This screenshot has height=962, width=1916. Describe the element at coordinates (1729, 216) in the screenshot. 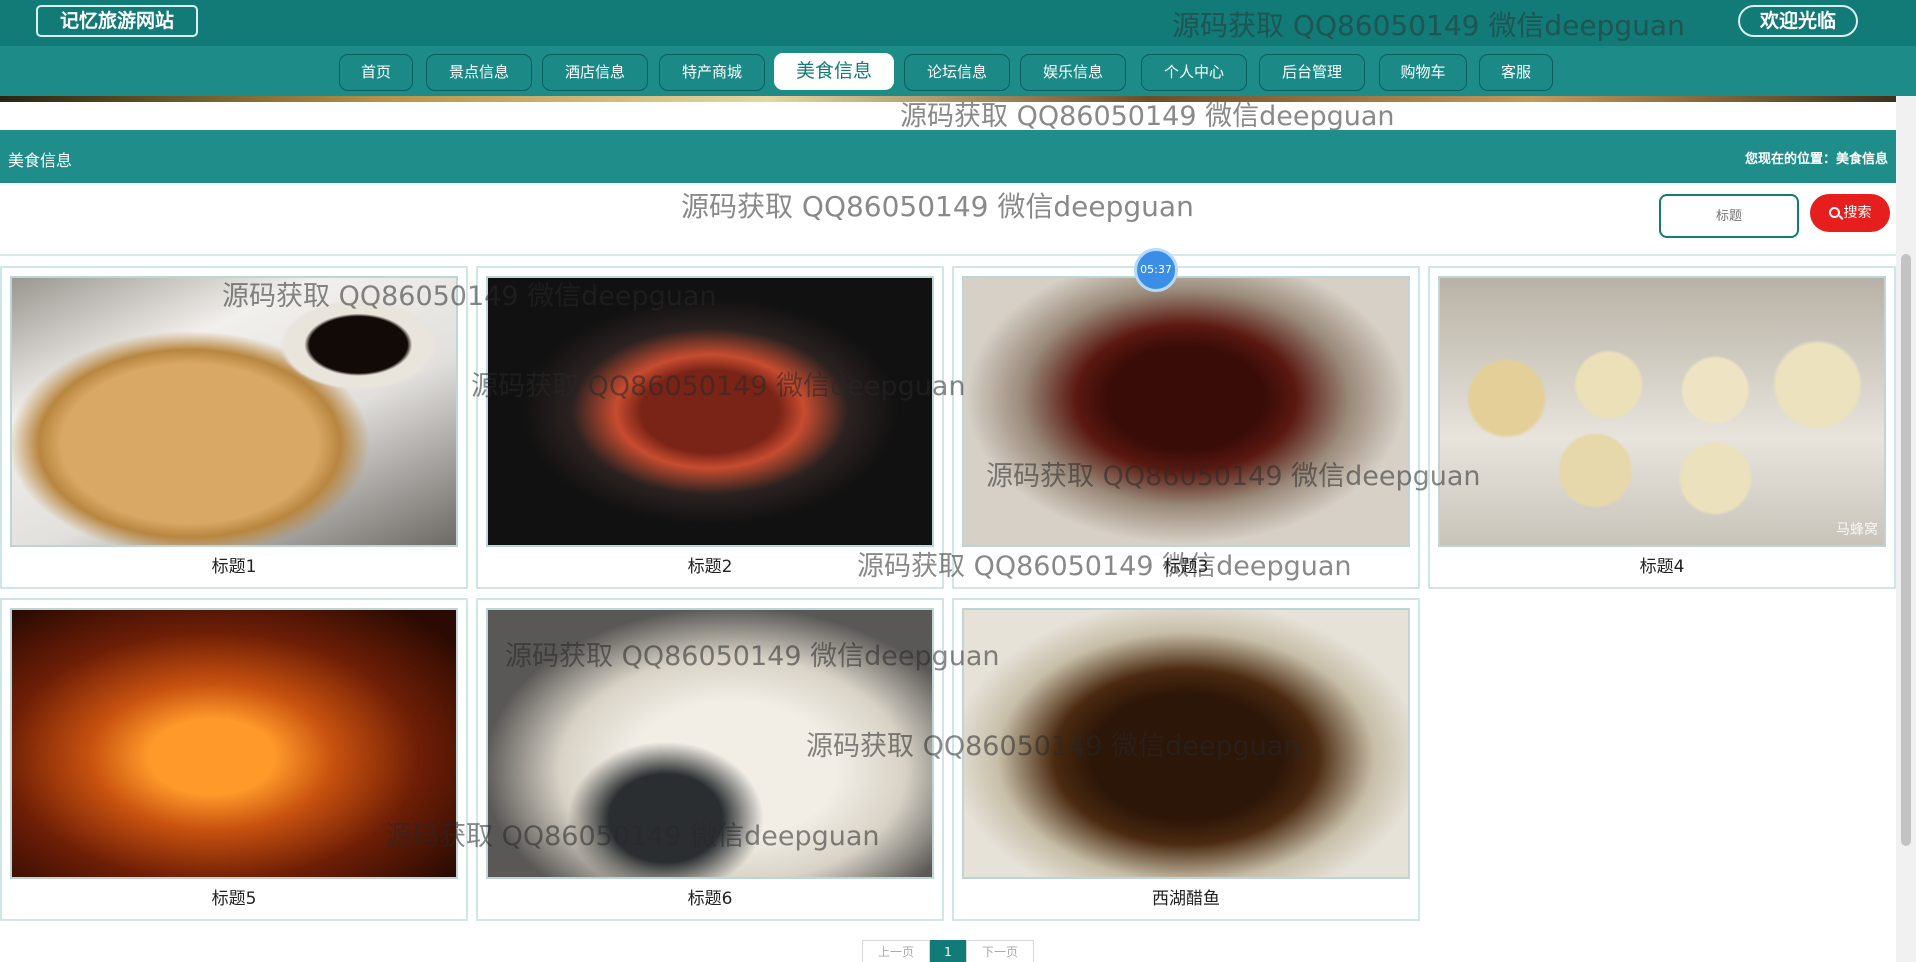

I see `search-input` at that location.